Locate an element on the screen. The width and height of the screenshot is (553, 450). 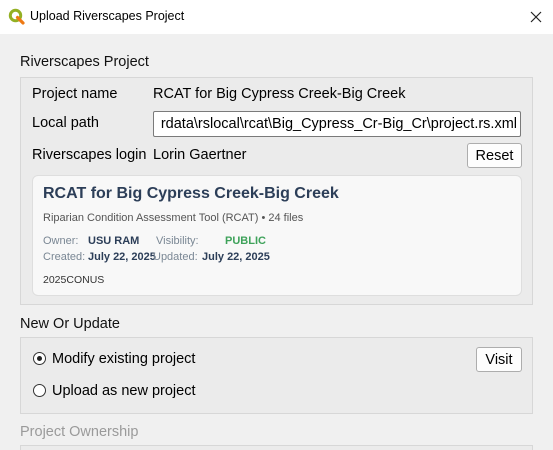
updated-label: Updated: is located at coordinates (175, 257).